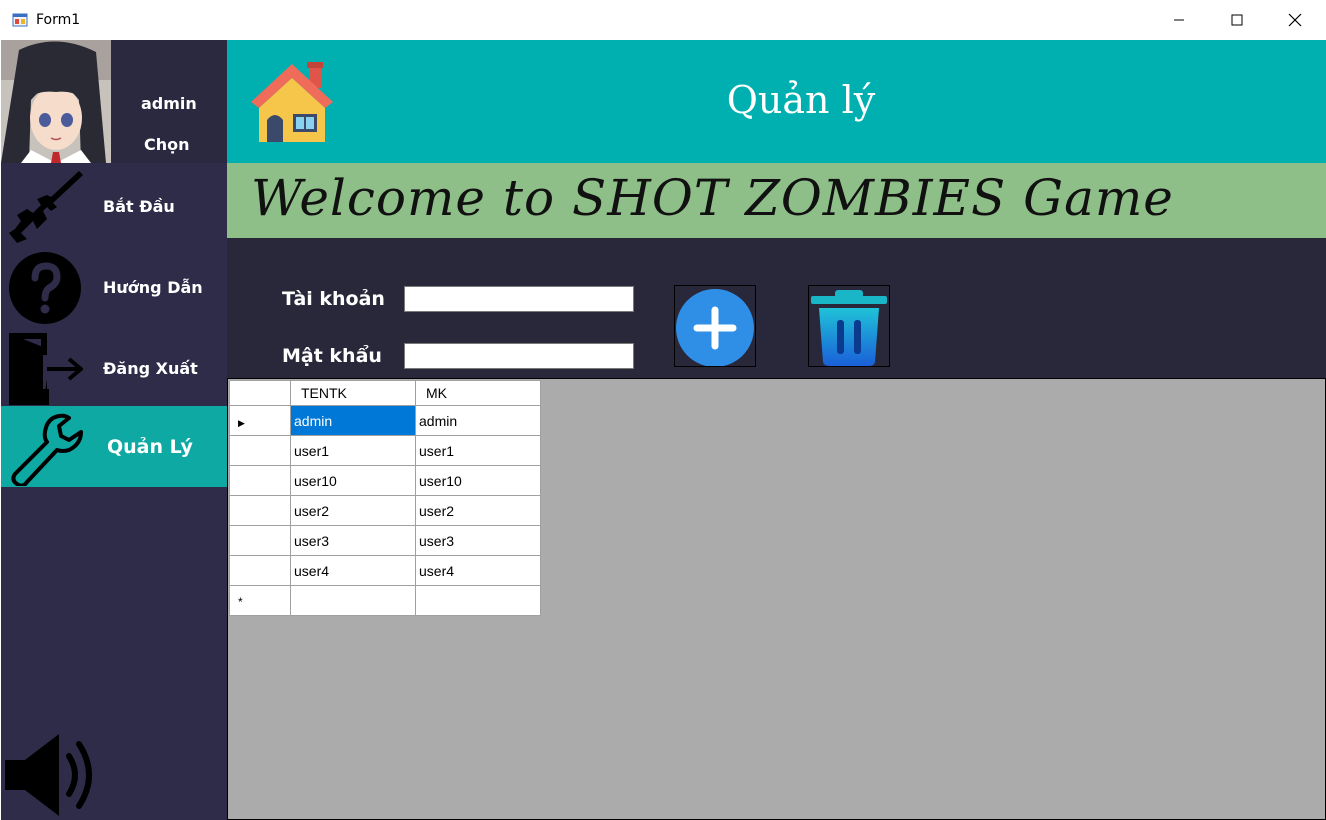 Image resolution: width=1326 pixels, height=820 pixels. What do you see at coordinates (139, 206) in the screenshot?
I see `sidebar-item-label: Bắt Đầu` at bounding box center [139, 206].